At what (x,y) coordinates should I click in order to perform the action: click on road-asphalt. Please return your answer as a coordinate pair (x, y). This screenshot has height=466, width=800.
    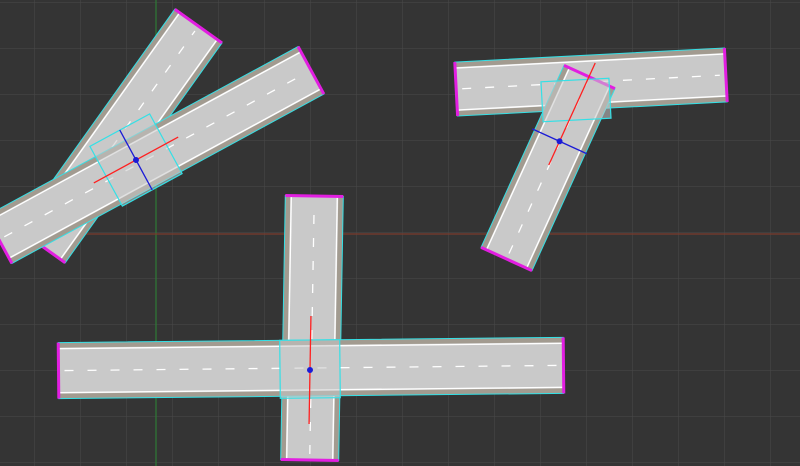
    Looking at the image, I should click on (312, 328).